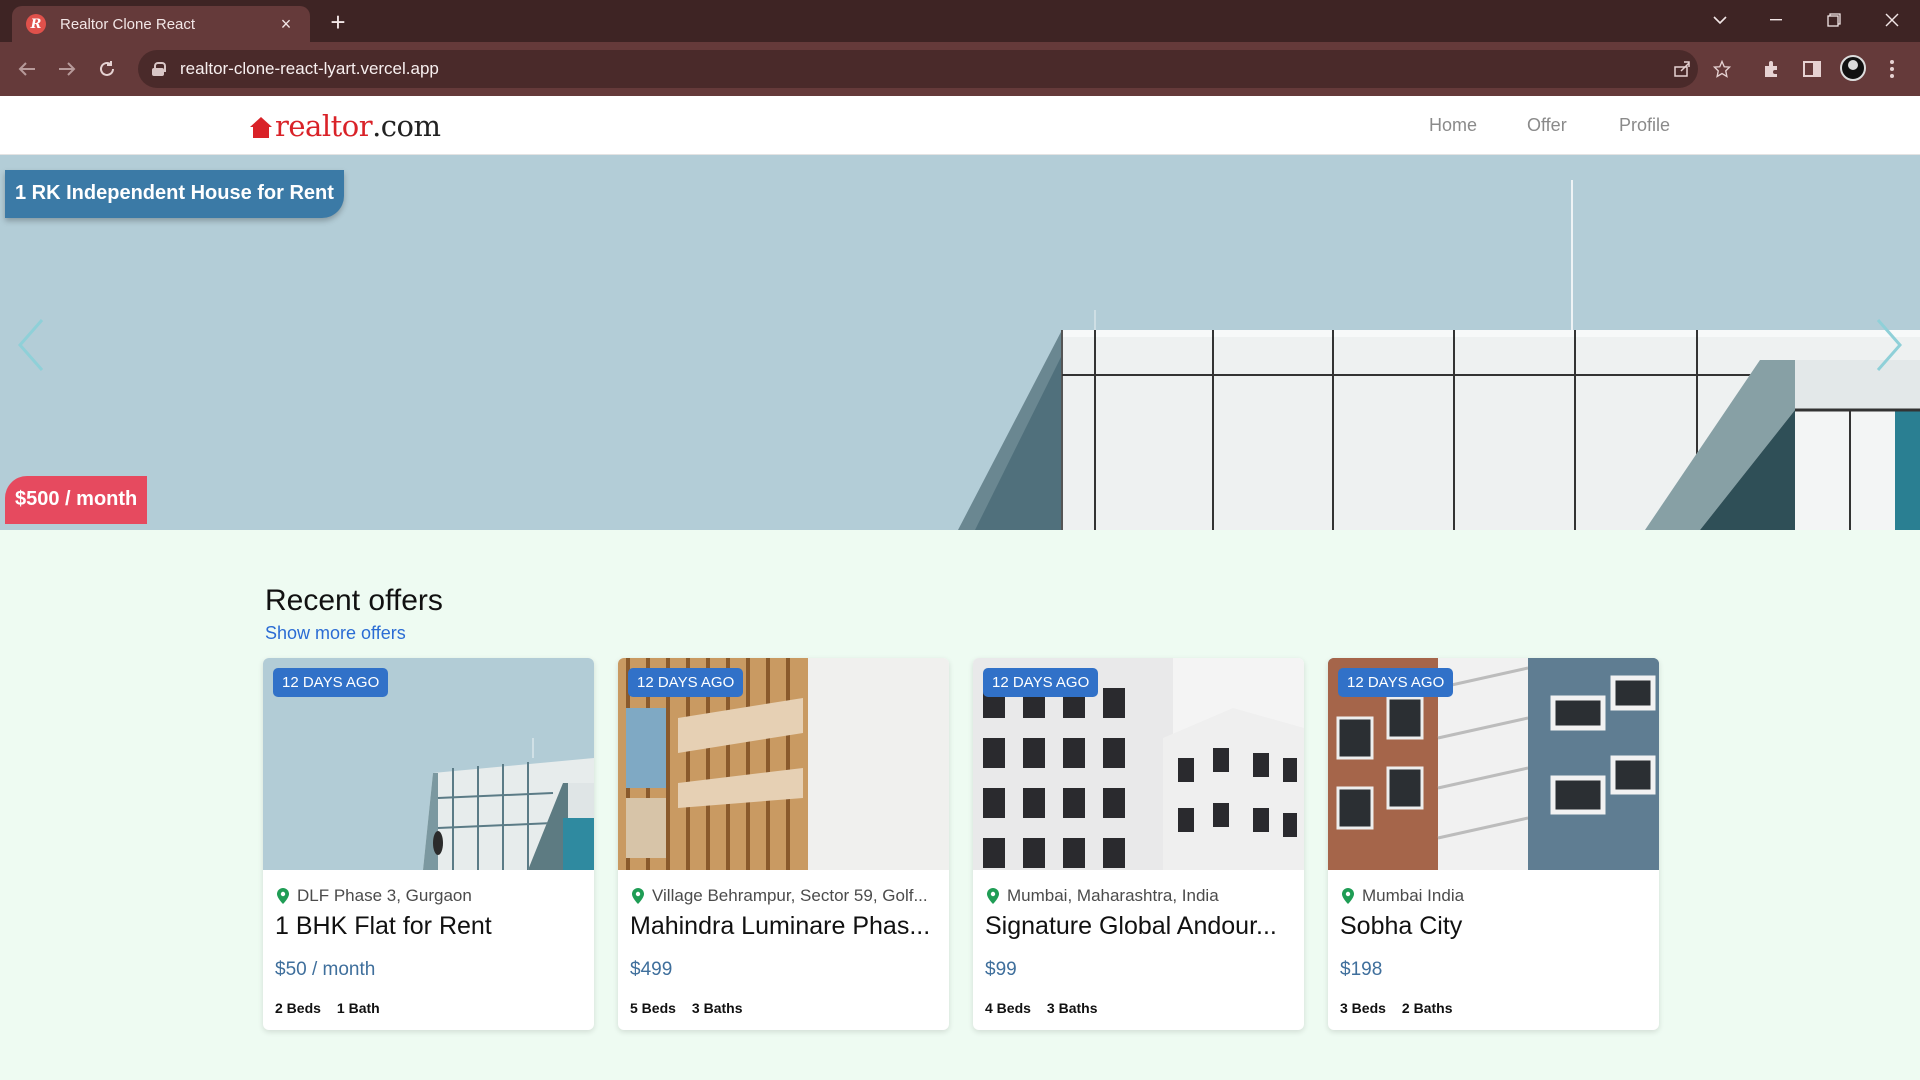  I want to click on nav-profile: Profile, so click(1644, 125).